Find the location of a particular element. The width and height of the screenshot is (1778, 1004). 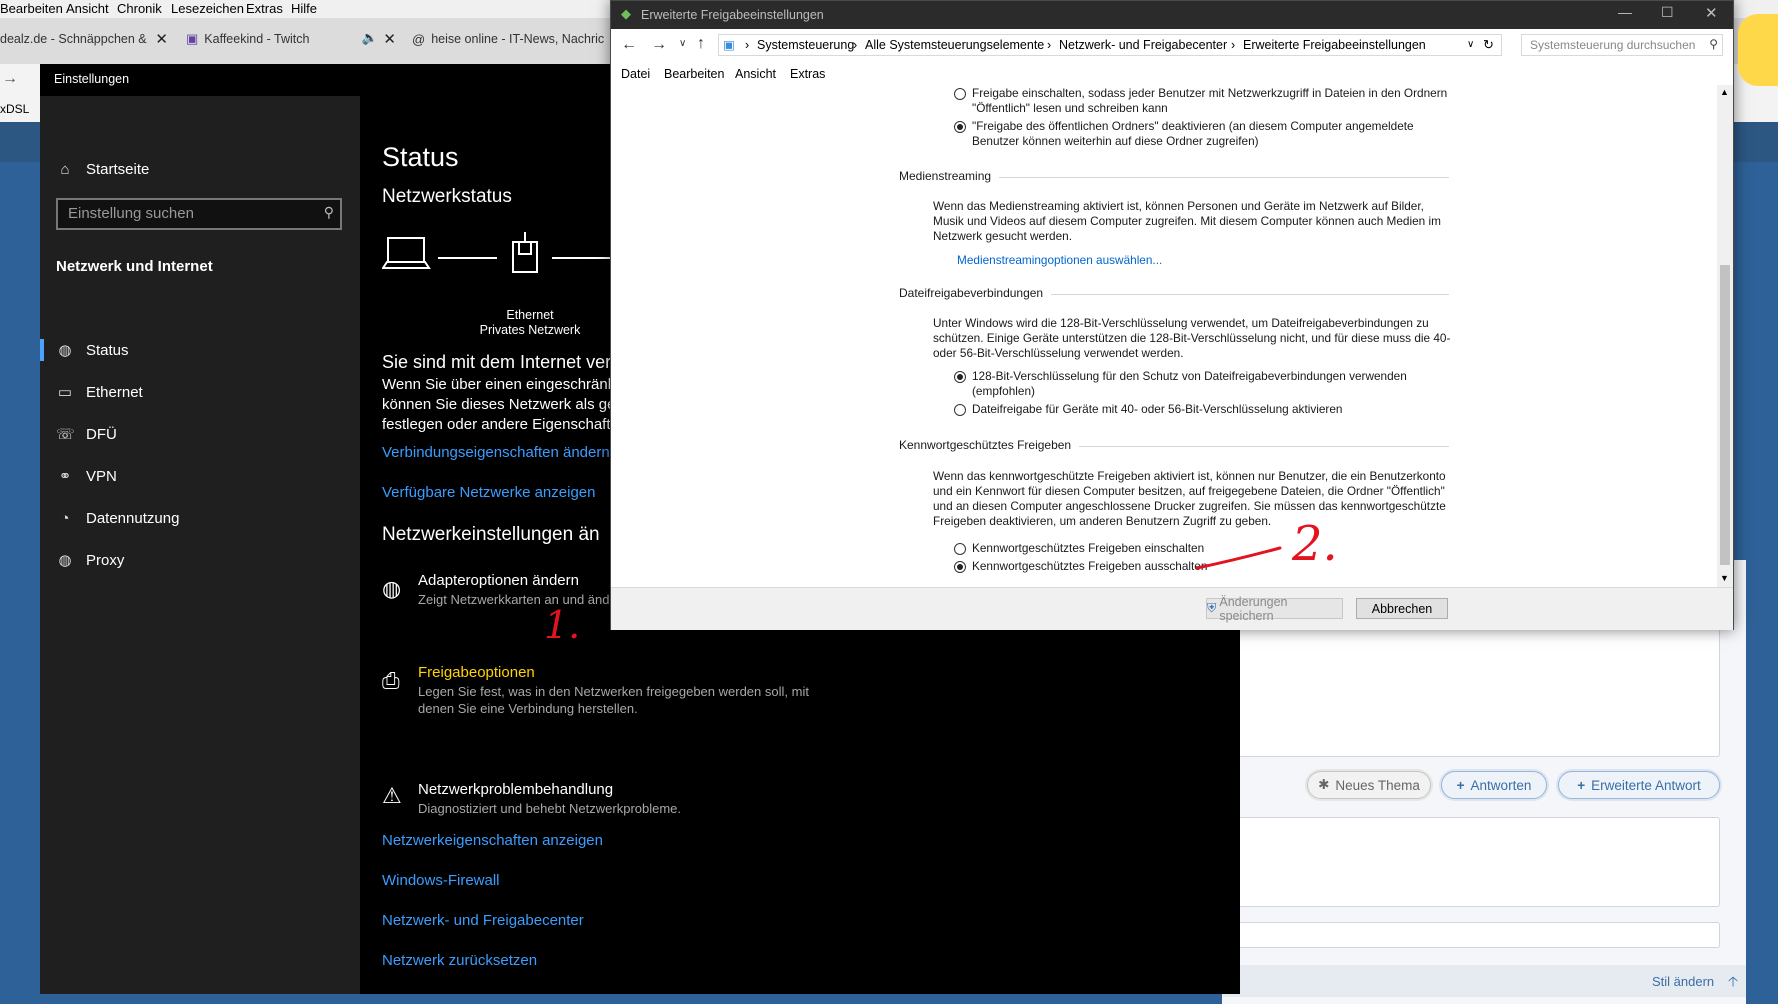

dialog-title: Erweiterte Freigabeeinstellungen is located at coordinates (732, 15).